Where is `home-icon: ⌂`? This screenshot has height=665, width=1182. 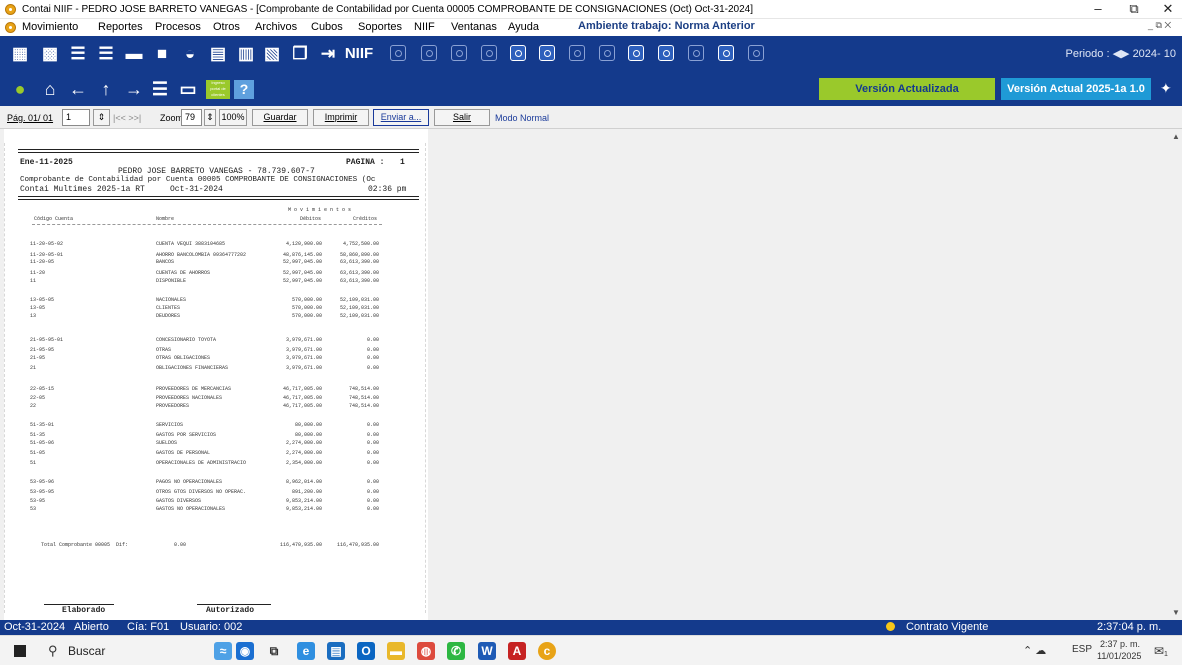 home-icon: ⌂ is located at coordinates (50, 89).